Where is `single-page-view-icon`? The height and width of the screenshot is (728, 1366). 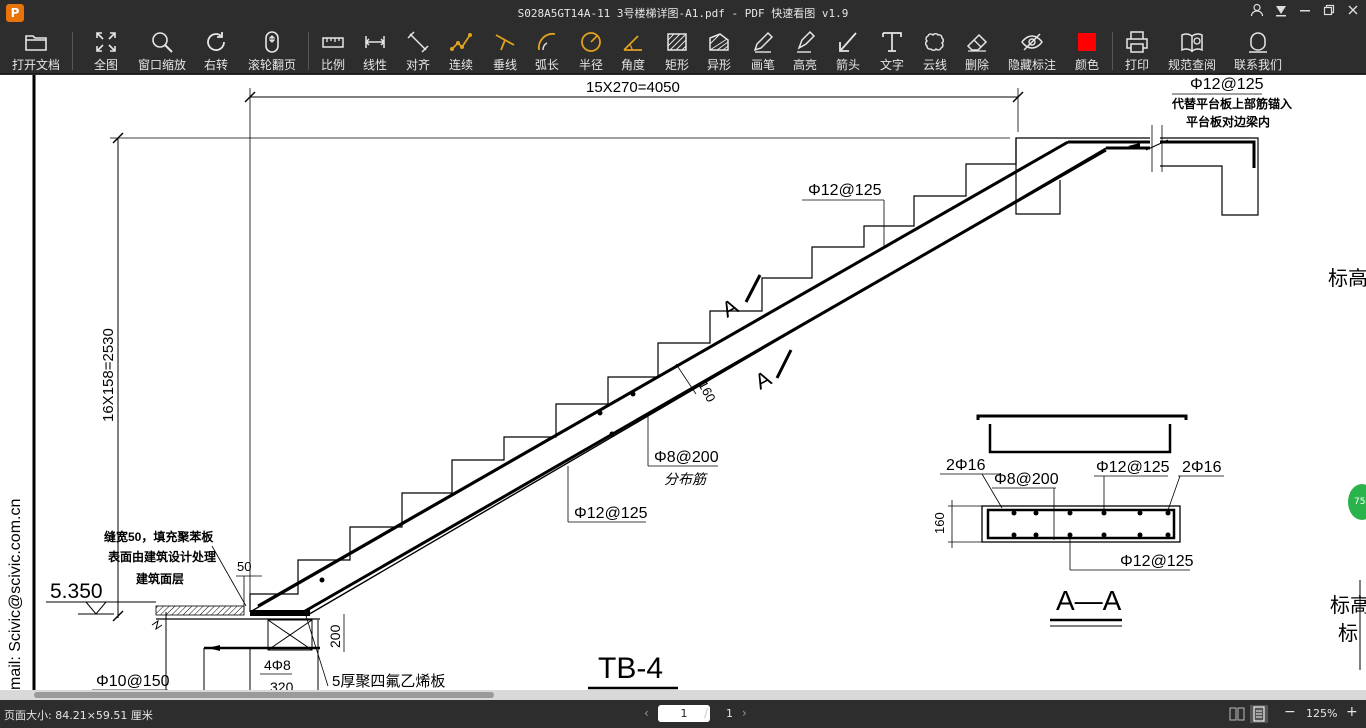
single-page-view-icon is located at coordinates (1259, 714).